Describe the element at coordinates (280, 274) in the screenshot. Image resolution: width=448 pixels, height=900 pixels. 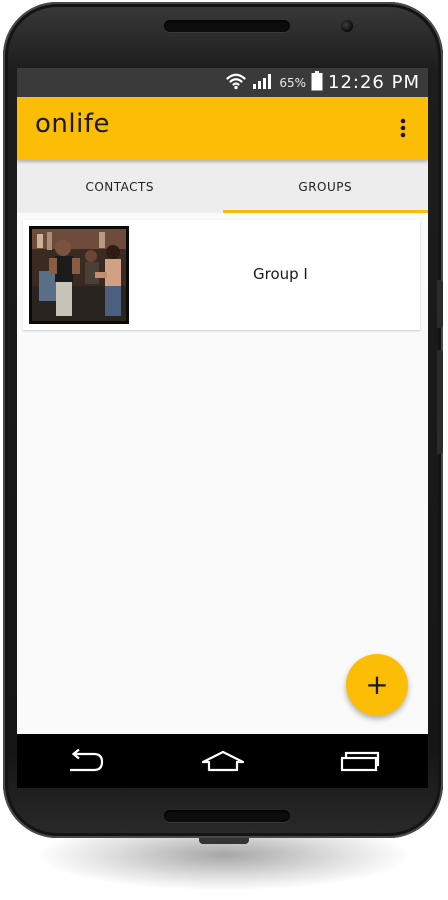
I see `group-name: Group I` at that location.